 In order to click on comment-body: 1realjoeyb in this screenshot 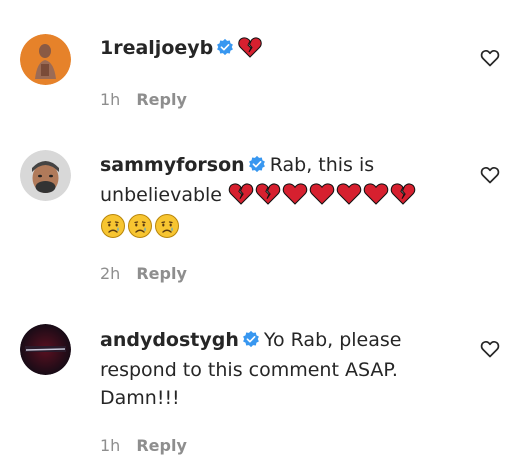, I will do `click(275, 50)`.